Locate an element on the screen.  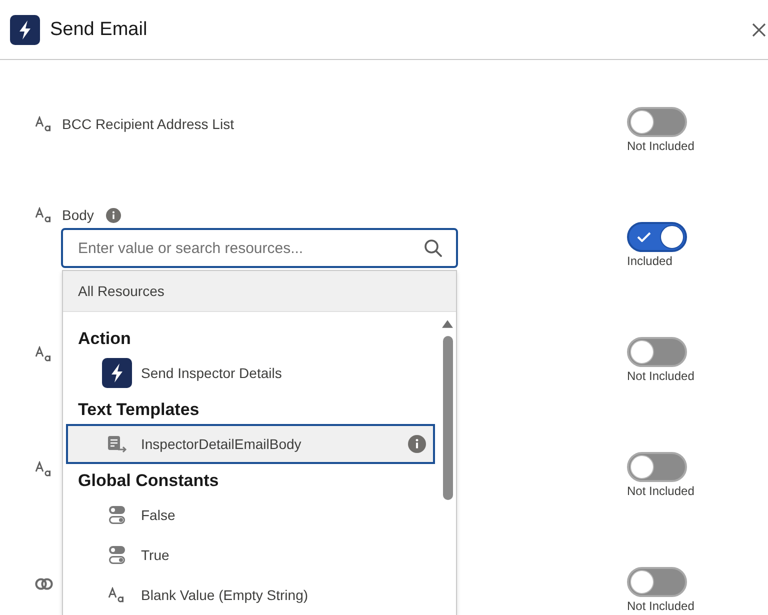
toggle-status: Included is located at coordinates (649, 261).